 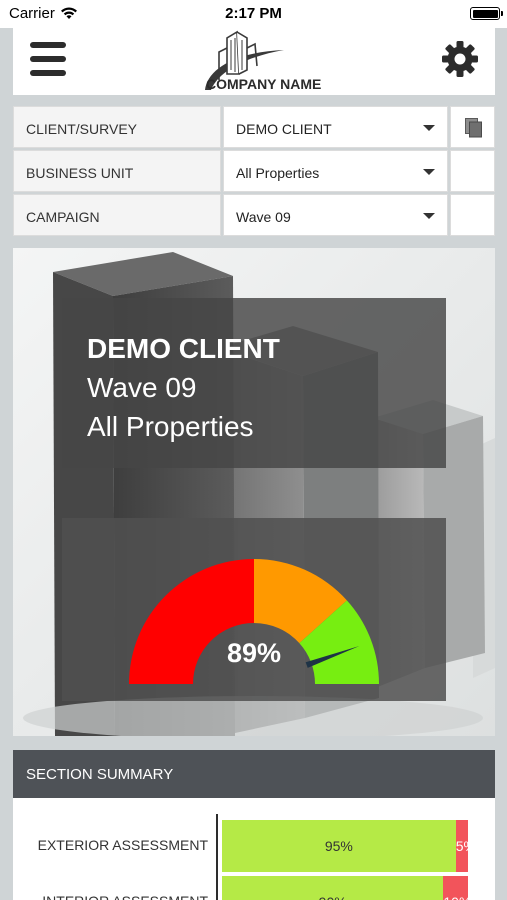 I want to click on business-unit-label: BUSINESS UNIT, so click(x=117, y=171).